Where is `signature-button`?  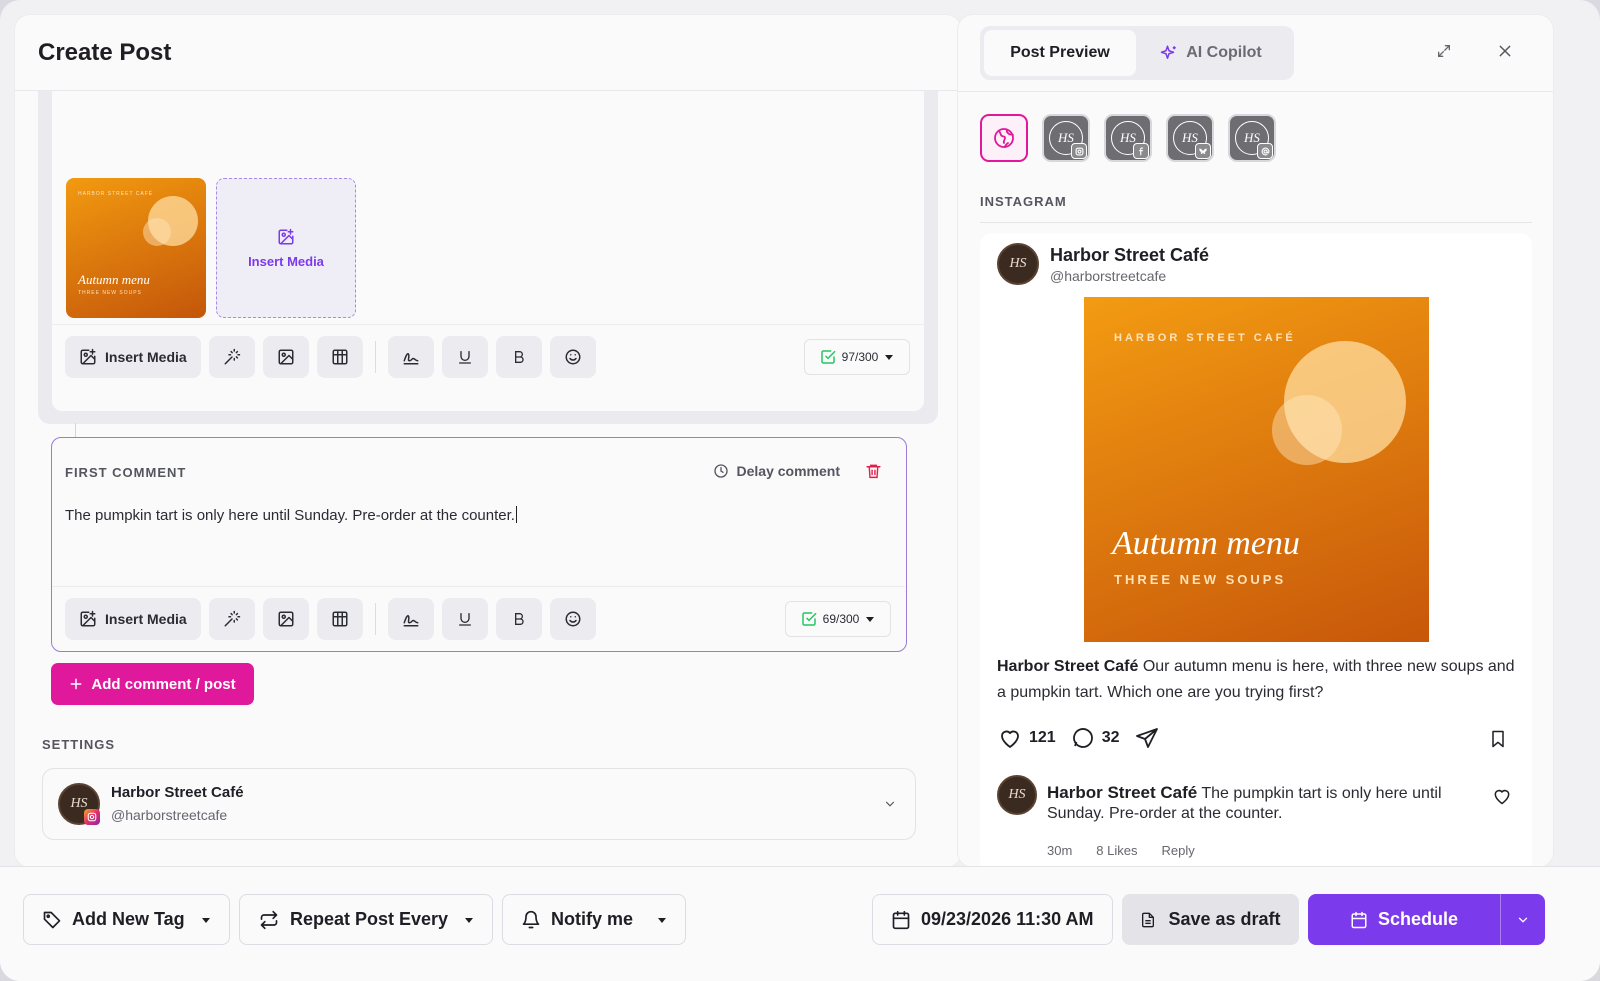 signature-button is located at coordinates (410, 356).